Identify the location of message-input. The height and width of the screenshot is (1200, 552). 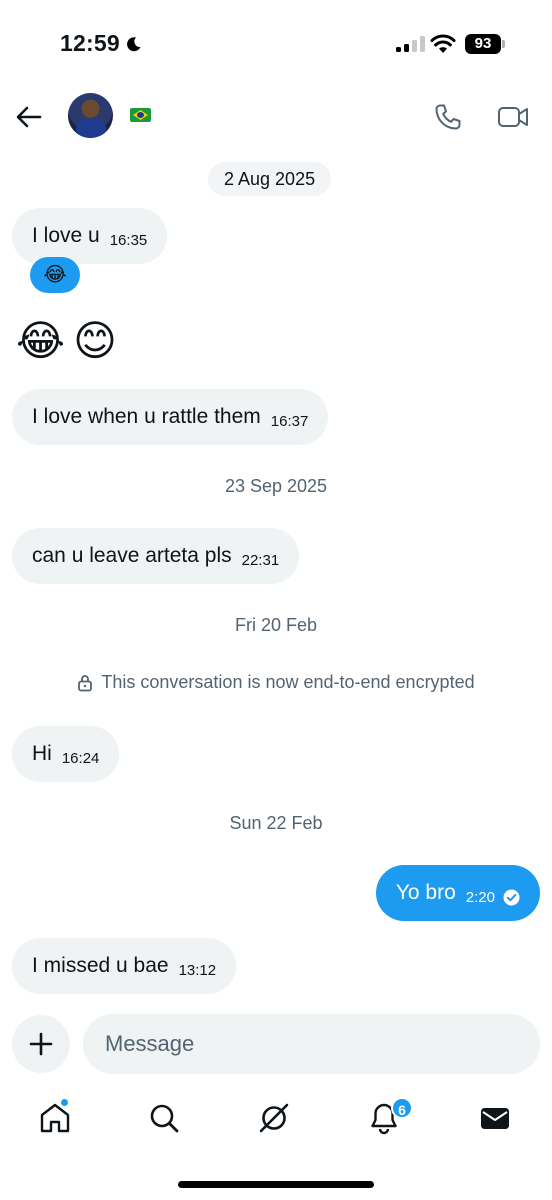
(311, 1044).